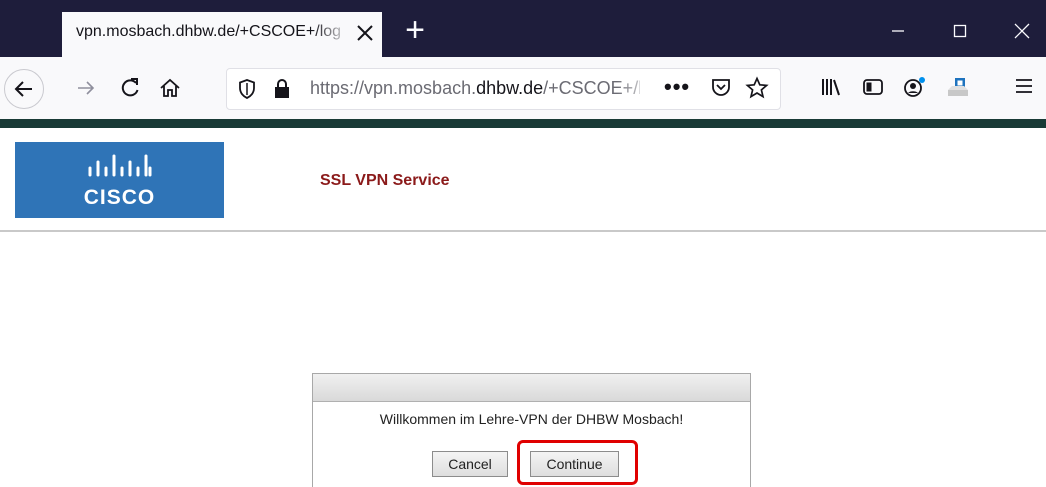 This screenshot has height=487, width=1046. What do you see at coordinates (958, 89) in the screenshot?
I see `extension-icon` at bounding box center [958, 89].